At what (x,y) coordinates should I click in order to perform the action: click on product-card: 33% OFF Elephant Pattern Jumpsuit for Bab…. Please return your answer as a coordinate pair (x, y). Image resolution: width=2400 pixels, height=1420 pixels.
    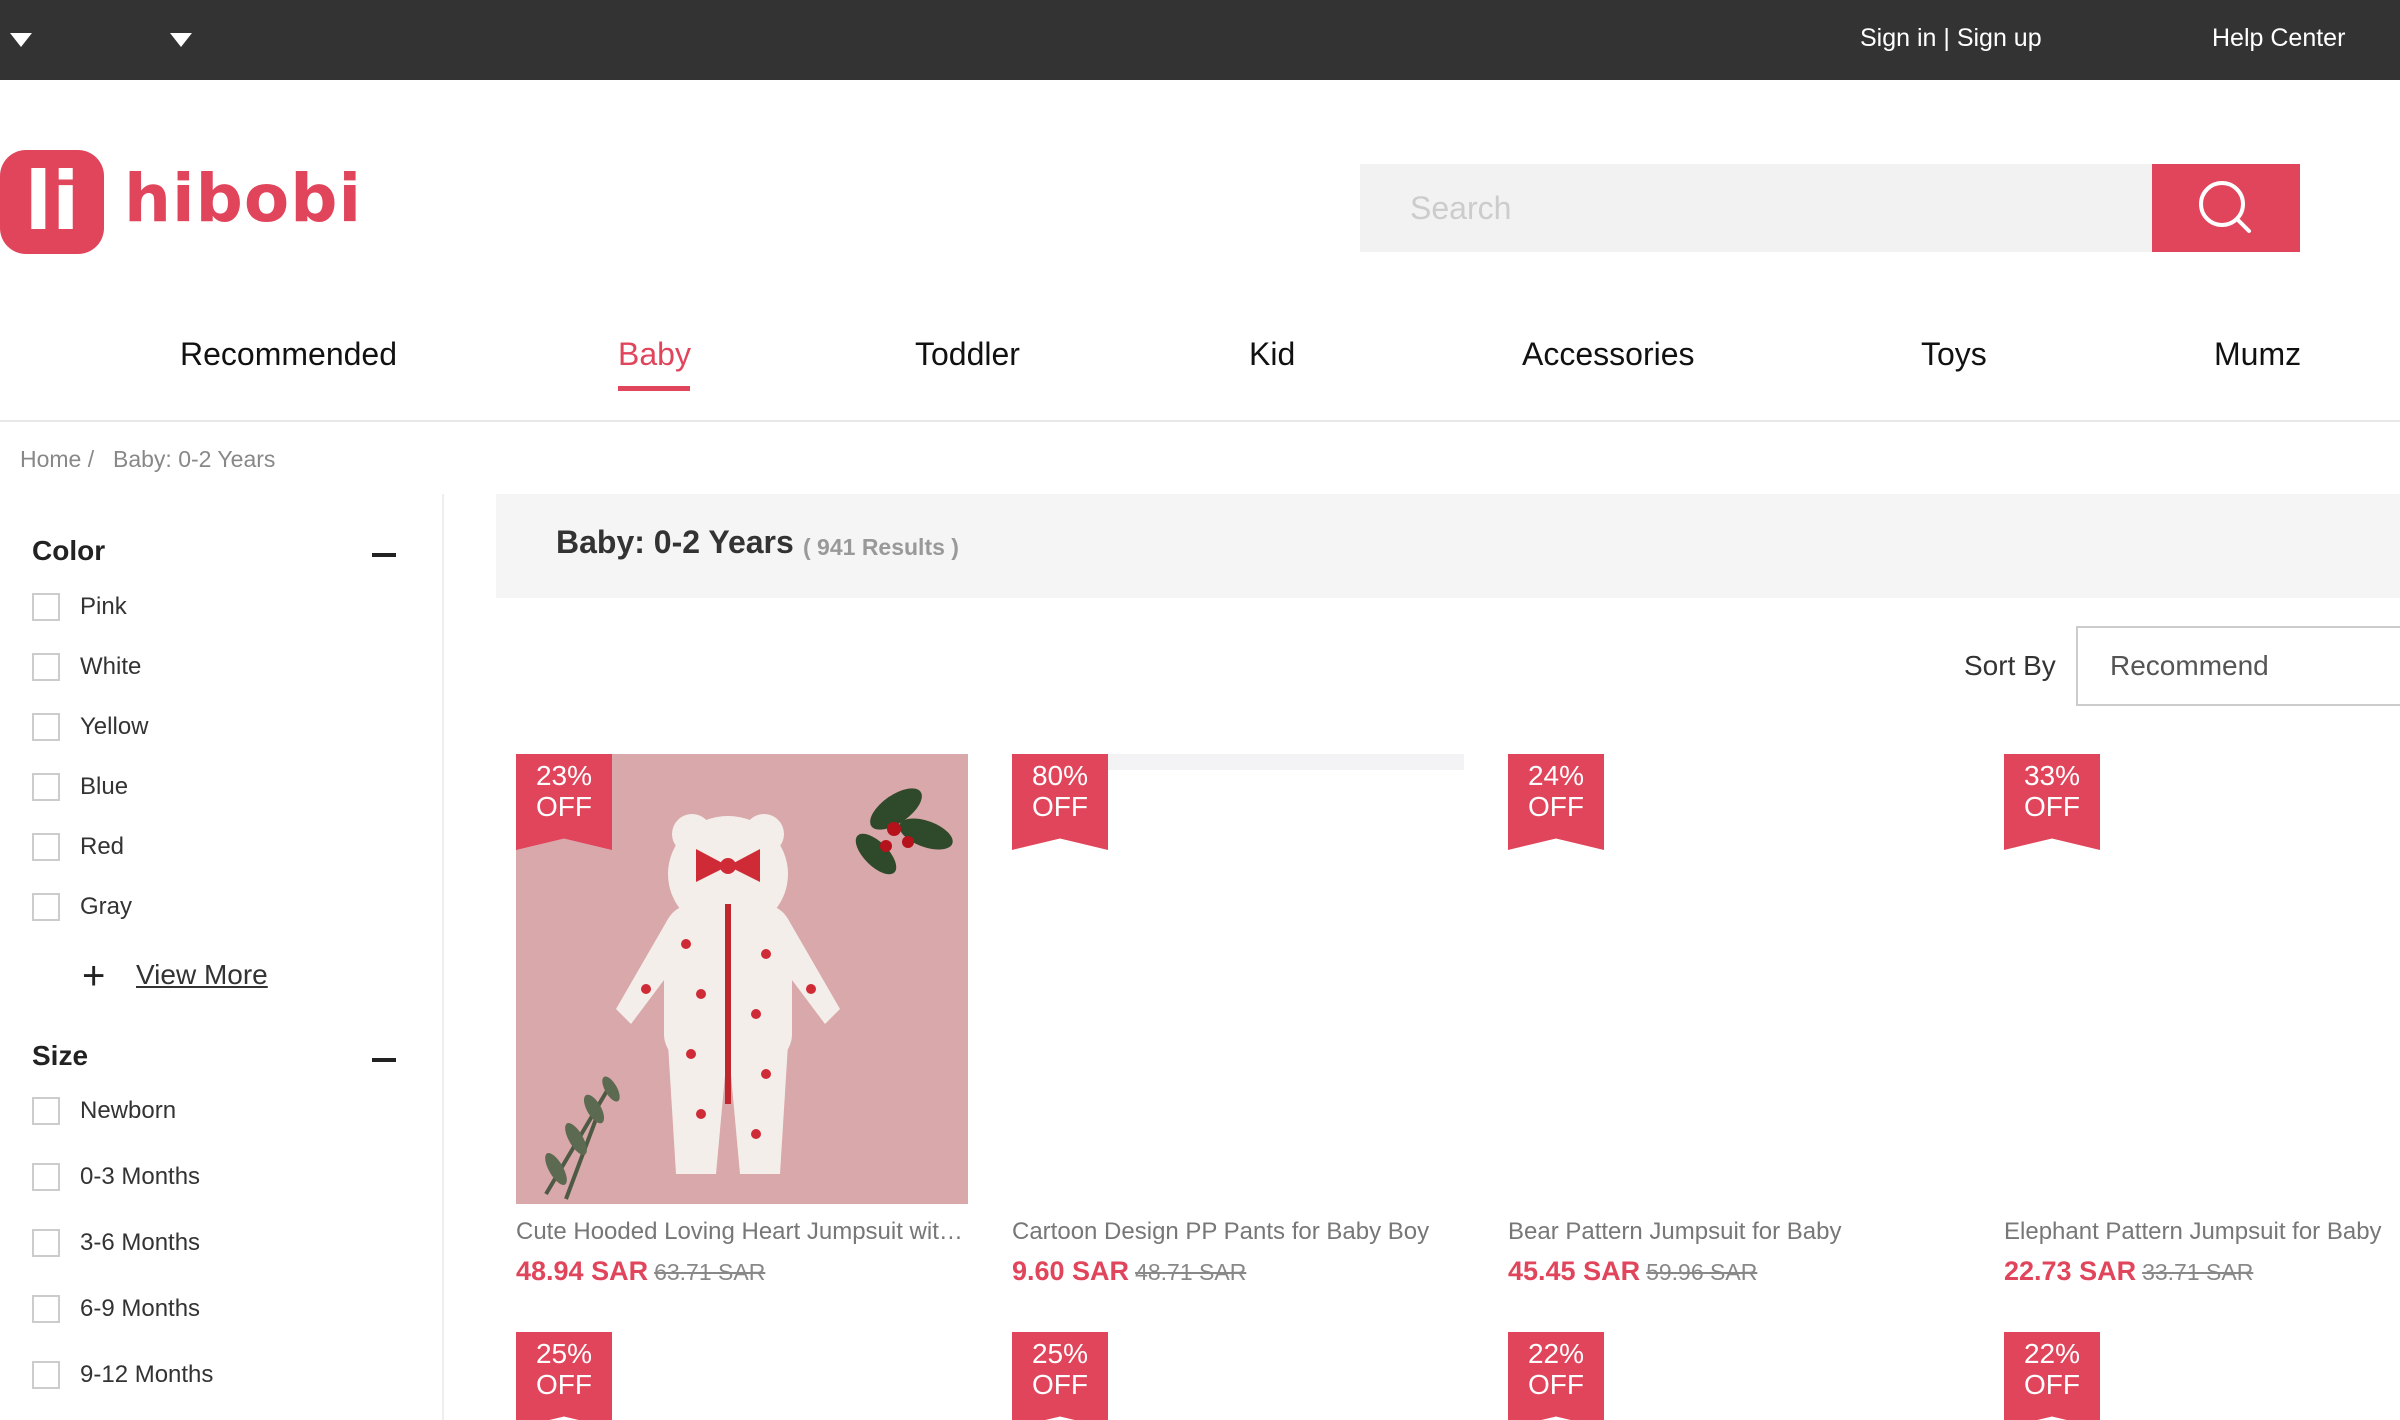
    Looking at the image, I should click on (2202, 1029).